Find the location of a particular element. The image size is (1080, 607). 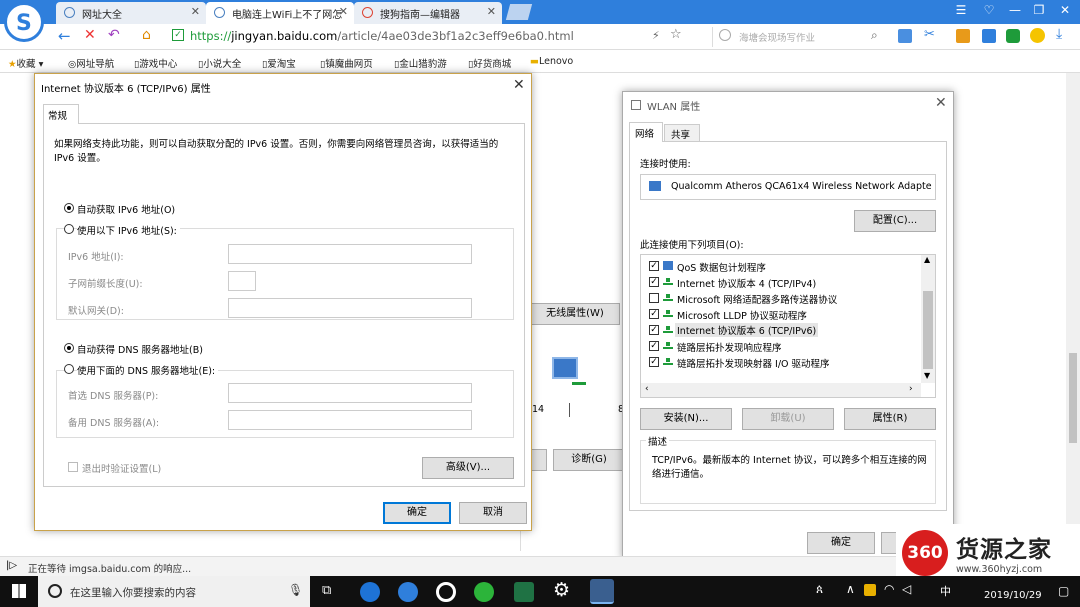

media-icon is located at coordinates (446, 592).